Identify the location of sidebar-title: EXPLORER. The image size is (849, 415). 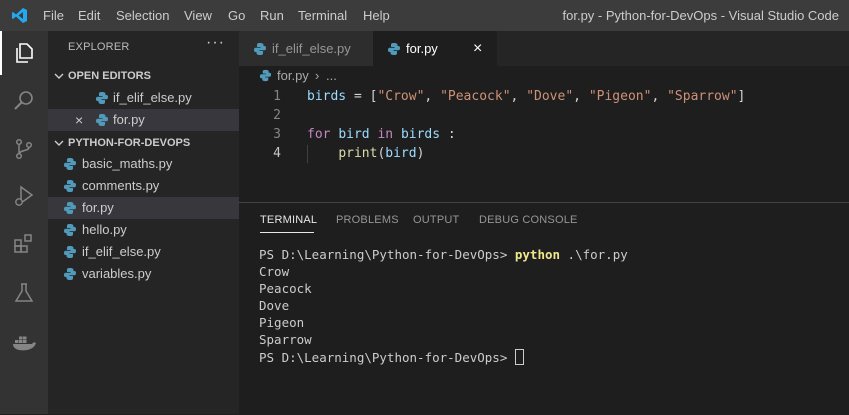
(99, 47).